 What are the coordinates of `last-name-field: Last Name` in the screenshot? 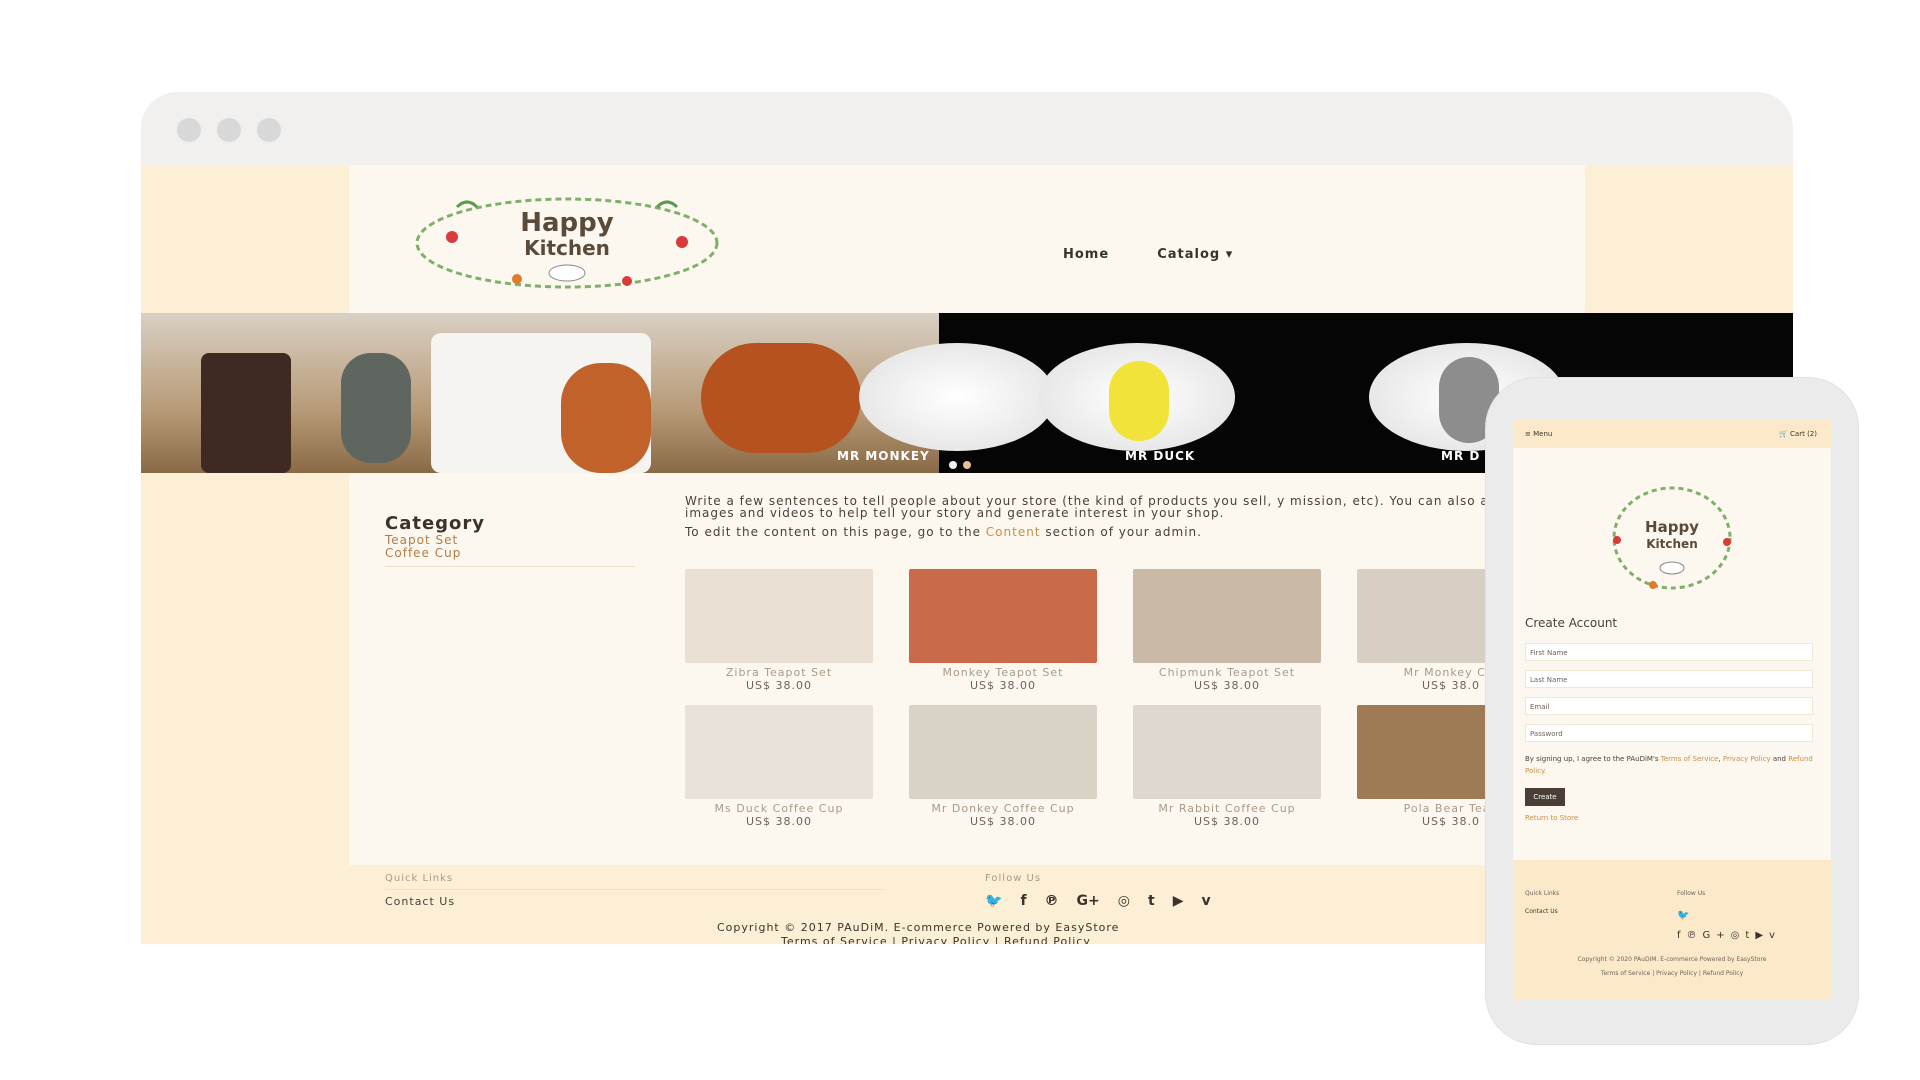 It's located at (1669, 679).